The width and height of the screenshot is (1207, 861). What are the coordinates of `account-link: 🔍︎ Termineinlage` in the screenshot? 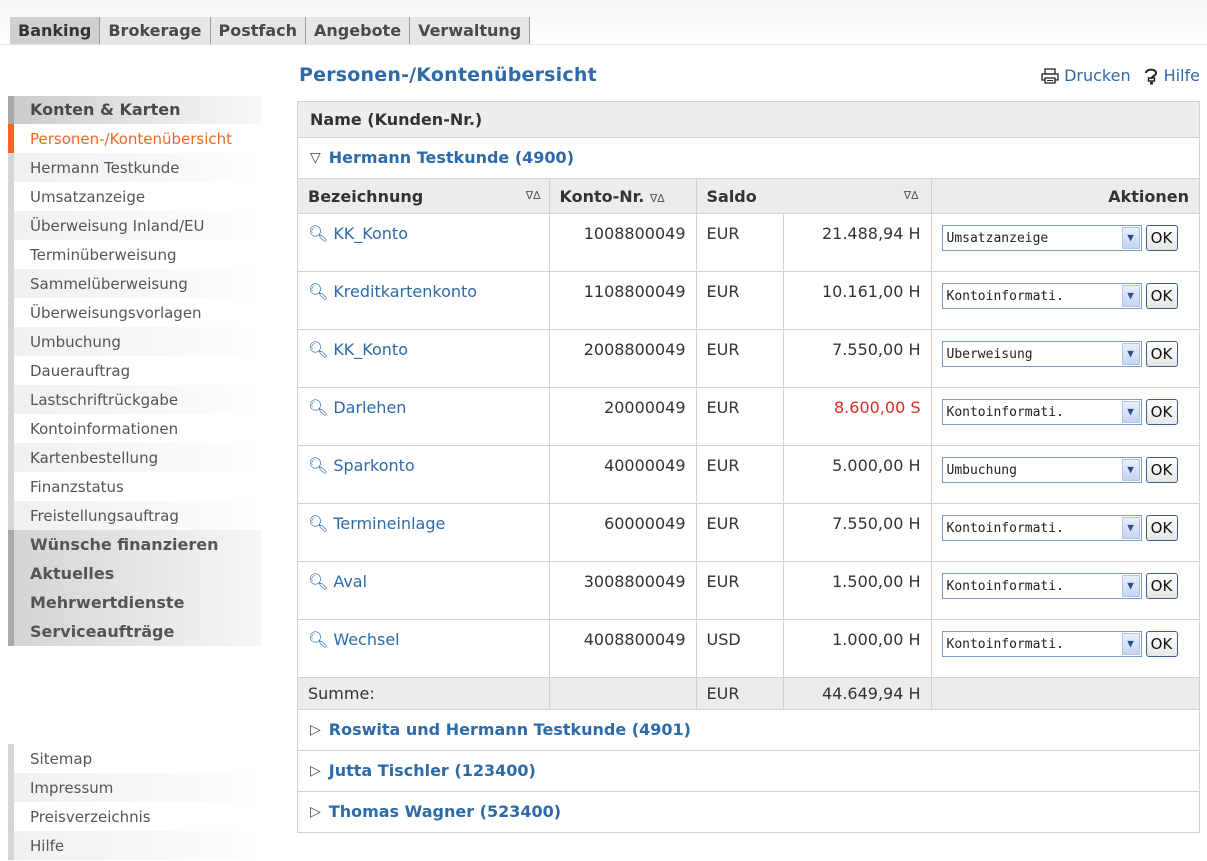 It's located at (376, 523).